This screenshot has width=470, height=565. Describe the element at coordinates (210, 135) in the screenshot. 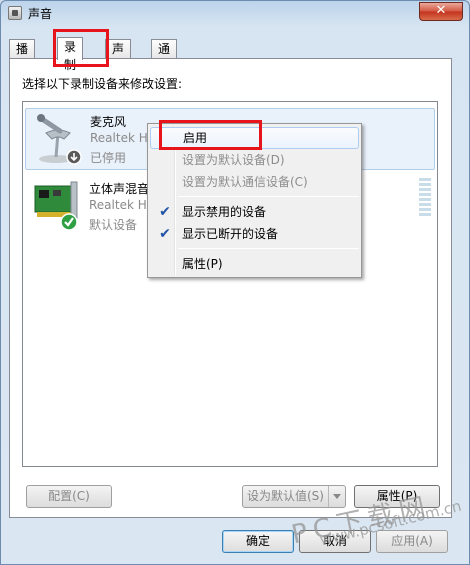

I see `highlight-box-enable-item` at that location.